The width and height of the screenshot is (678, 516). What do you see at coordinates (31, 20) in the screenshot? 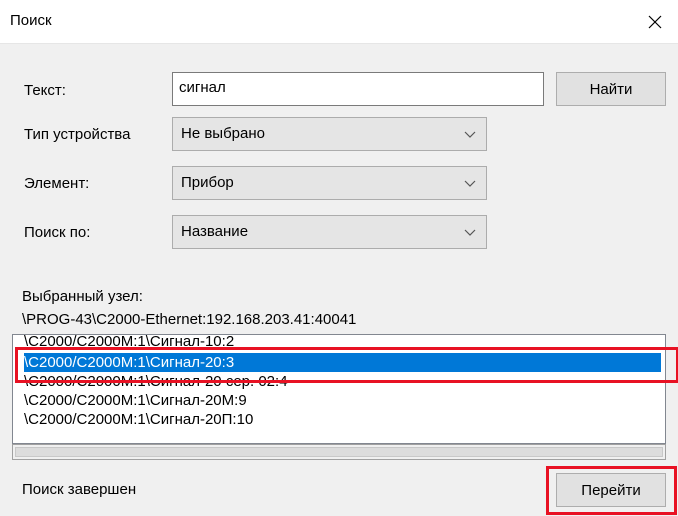
I see `window-title: Поиск` at bounding box center [31, 20].